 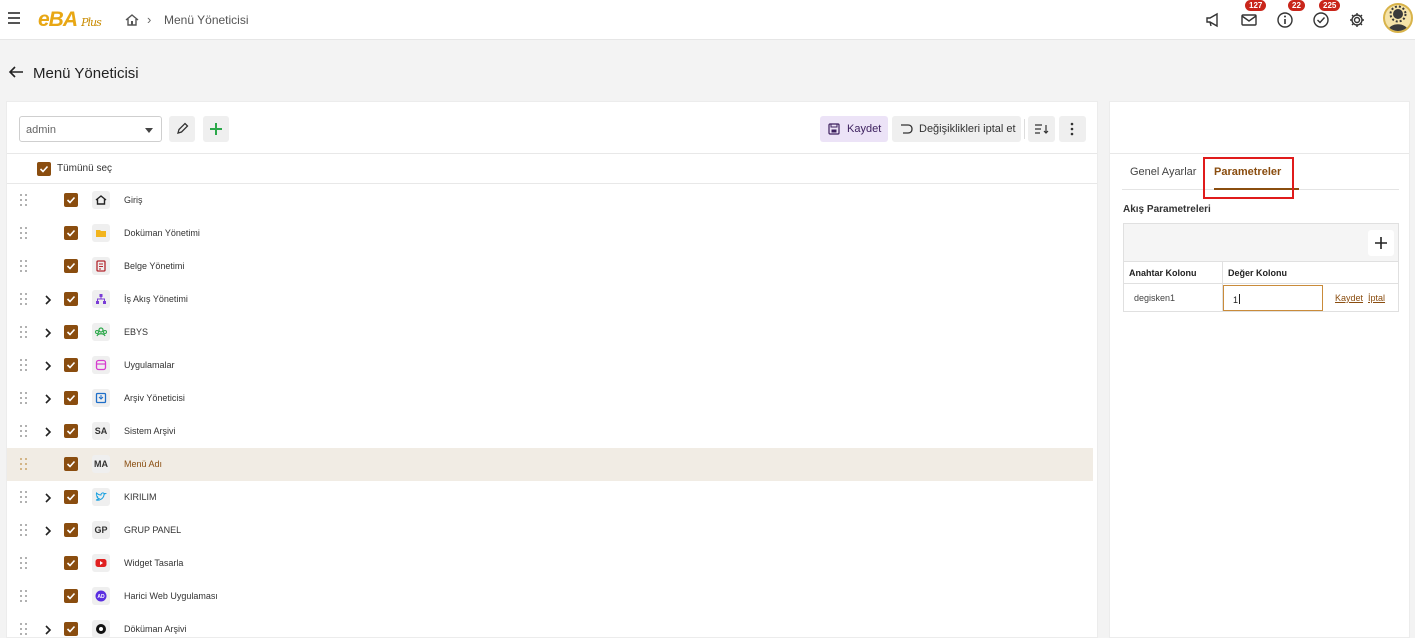 I want to click on tree-row: MA Menü Adı, so click(x=550, y=464).